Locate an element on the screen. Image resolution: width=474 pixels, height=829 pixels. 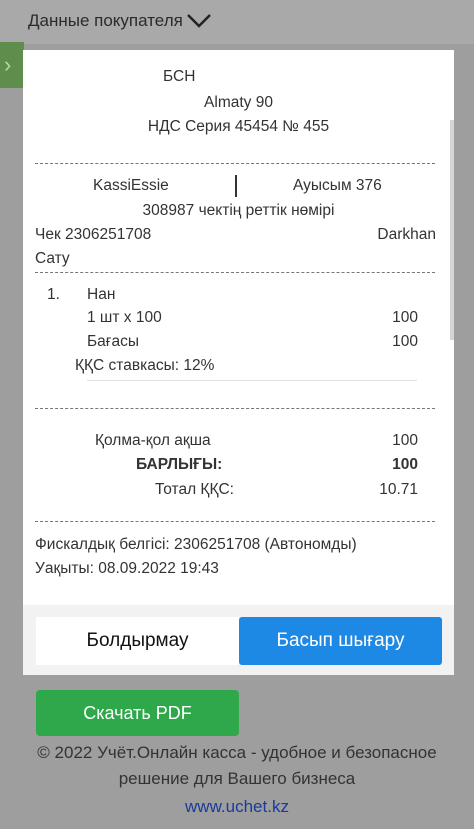
item-name: Нан is located at coordinates (101, 294).